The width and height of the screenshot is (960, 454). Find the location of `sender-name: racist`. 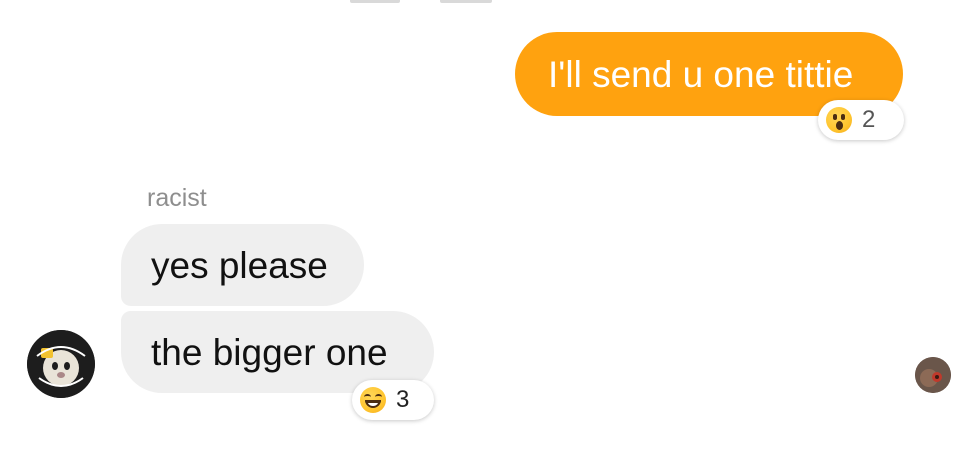

sender-name: racist is located at coordinates (177, 198).